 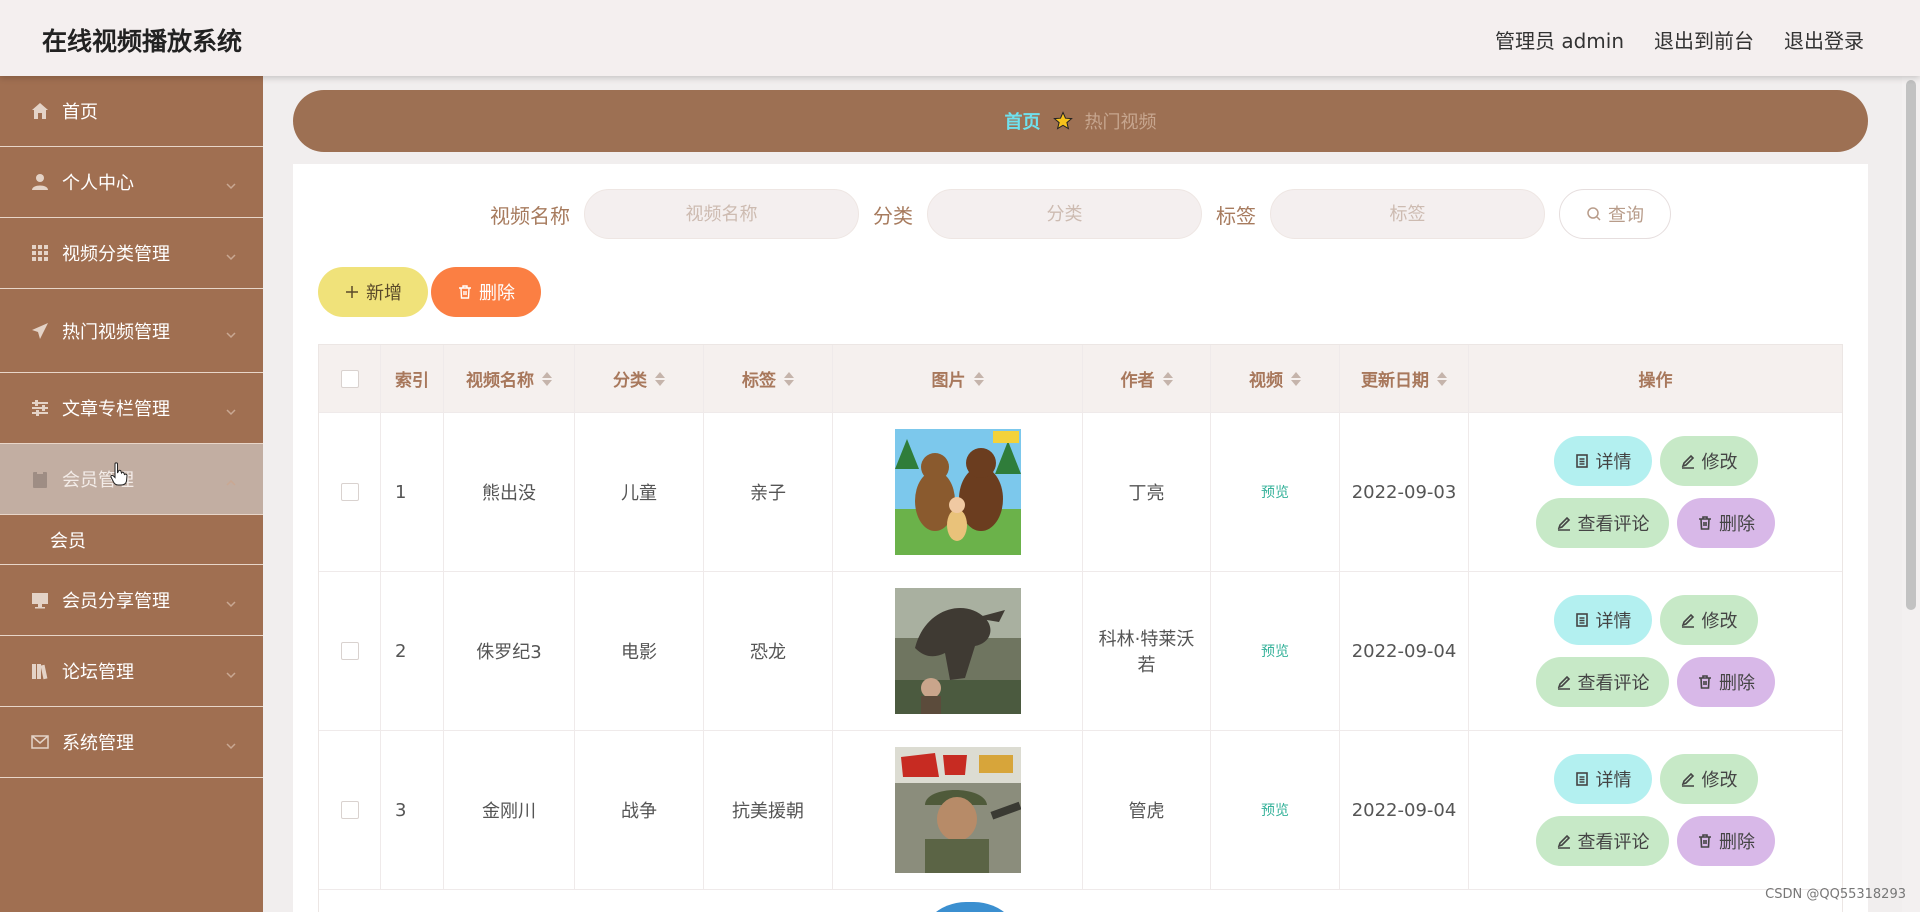 I want to click on column-update-date: 更新日期, so click(x=1404, y=378).